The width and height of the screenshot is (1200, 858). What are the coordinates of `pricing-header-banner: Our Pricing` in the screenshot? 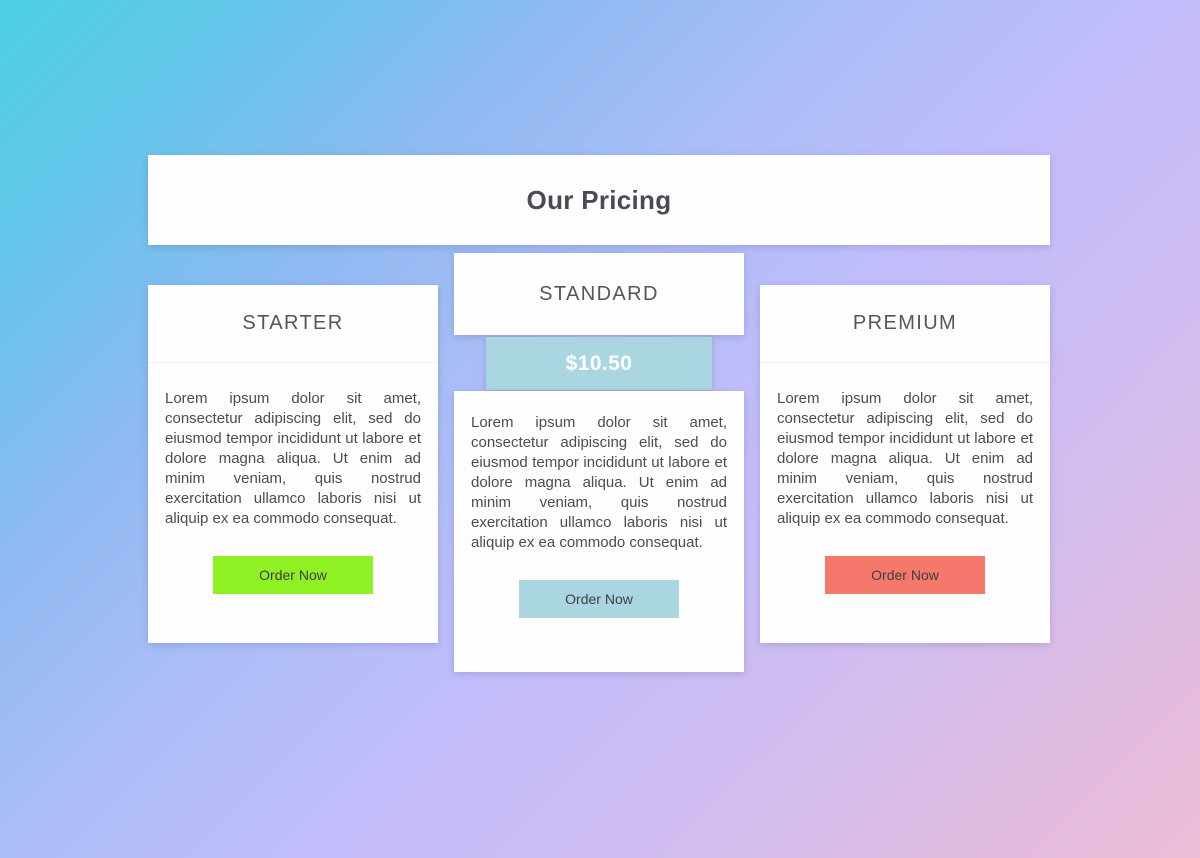 It's located at (599, 200).